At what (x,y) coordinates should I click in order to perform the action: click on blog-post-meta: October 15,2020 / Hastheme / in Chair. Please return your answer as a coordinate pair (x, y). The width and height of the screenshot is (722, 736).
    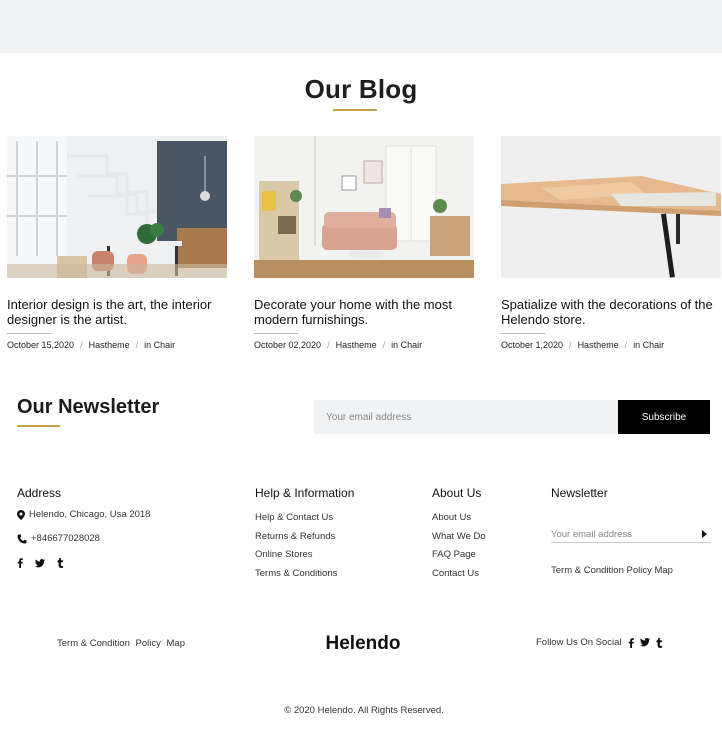
    Looking at the image, I should click on (117, 345).